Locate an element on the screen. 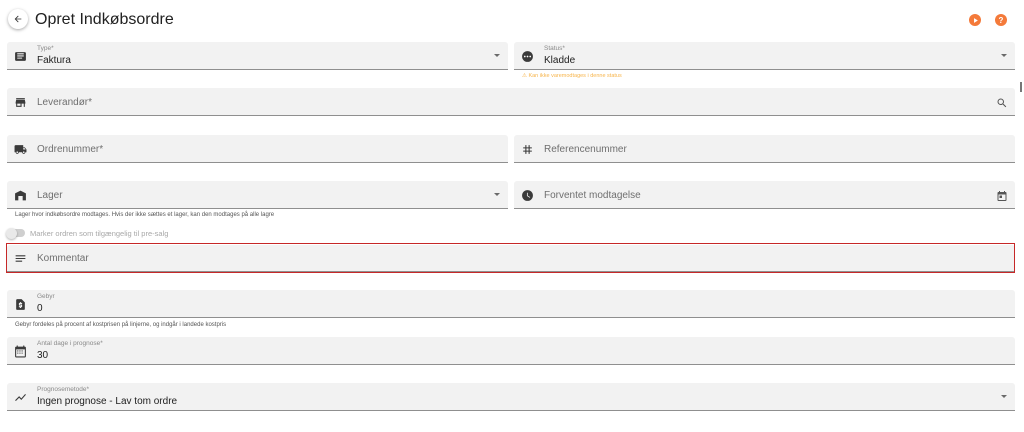  calendar-month-icon is located at coordinates (20, 351).